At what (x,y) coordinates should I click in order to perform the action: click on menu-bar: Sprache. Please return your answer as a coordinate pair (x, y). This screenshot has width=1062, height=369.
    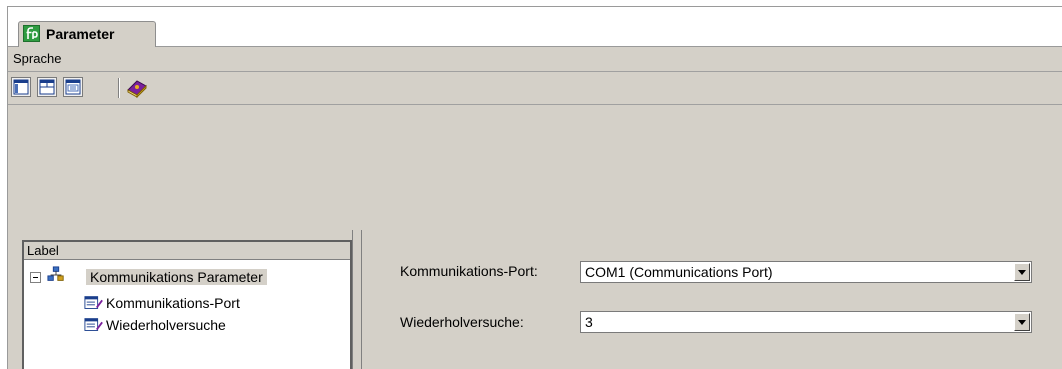
    Looking at the image, I should click on (535, 59).